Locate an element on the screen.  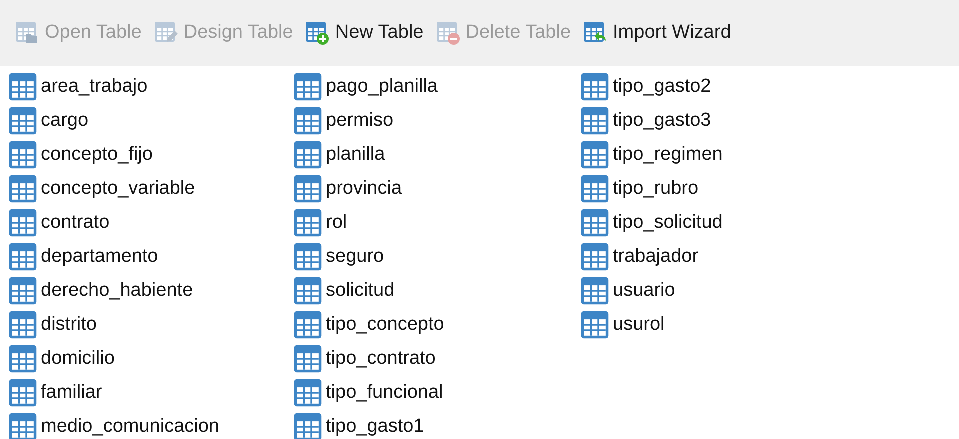
table-name: tipo_solicitud is located at coordinates (668, 223).